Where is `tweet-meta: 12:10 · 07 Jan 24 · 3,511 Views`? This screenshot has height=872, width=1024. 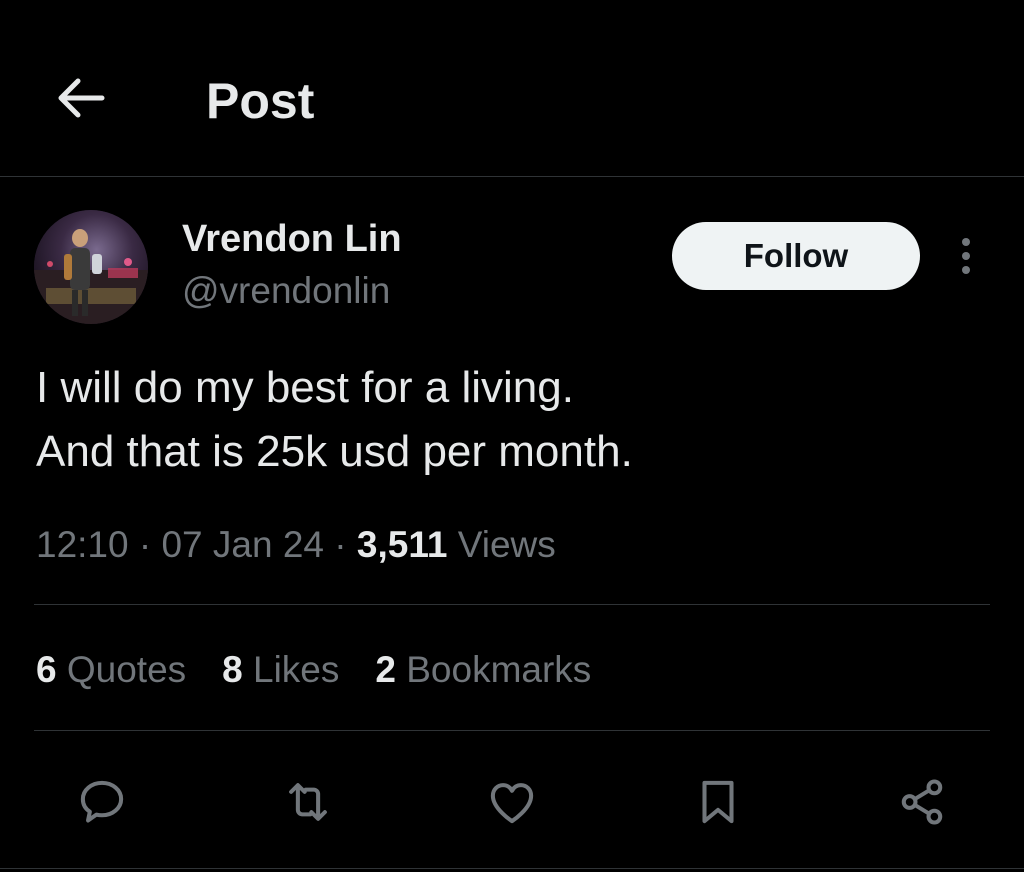
tweet-meta: 12:10 · 07 Jan 24 · 3,511 Views is located at coordinates (296, 545).